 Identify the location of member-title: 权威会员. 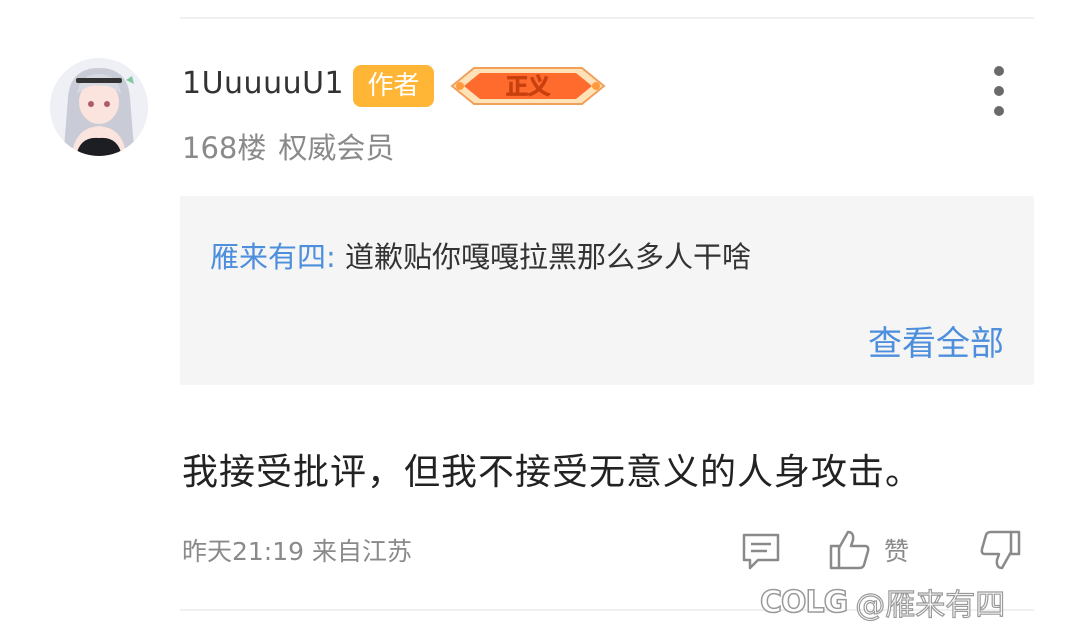
(336, 148).